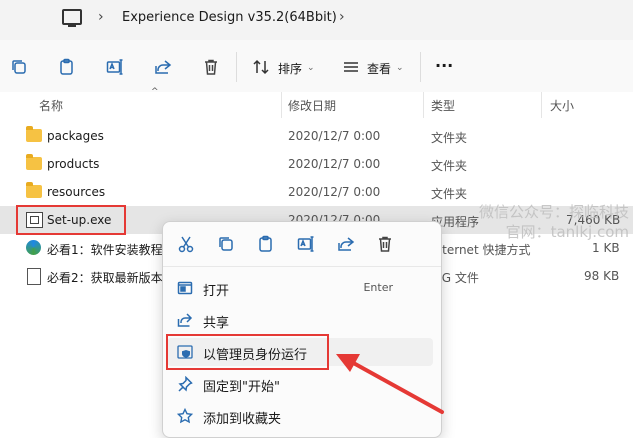 The width and height of the screenshot is (633, 438). I want to click on file-row: products 2020/12/7 0:00 文件夹, so click(316, 164).